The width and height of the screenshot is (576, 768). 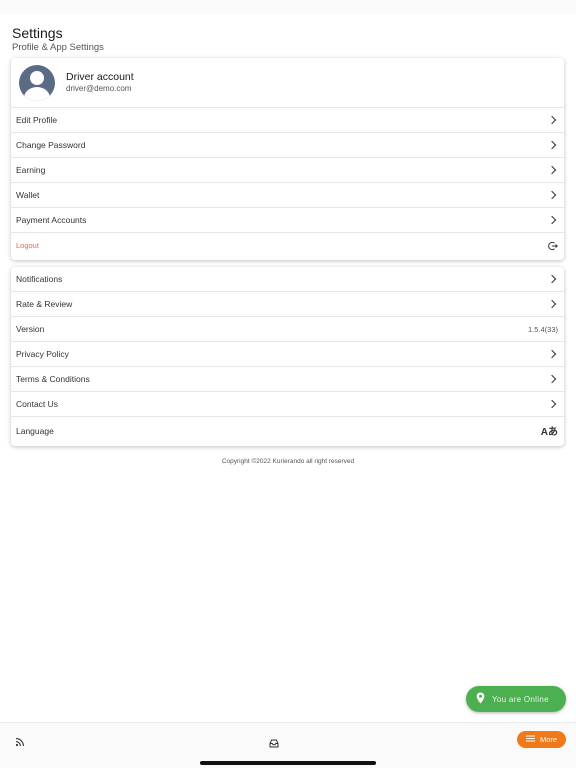 I want to click on menu-item-label: Contact Us, so click(x=37, y=404).